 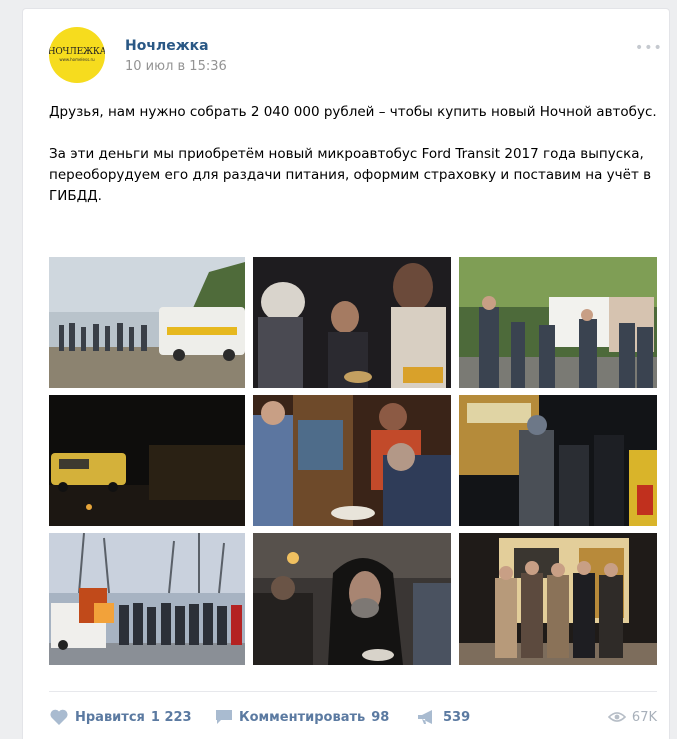 What do you see at coordinates (77, 52) in the screenshot?
I see `avatar-logo-text: НОЧЛЕЖКА` at bounding box center [77, 52].